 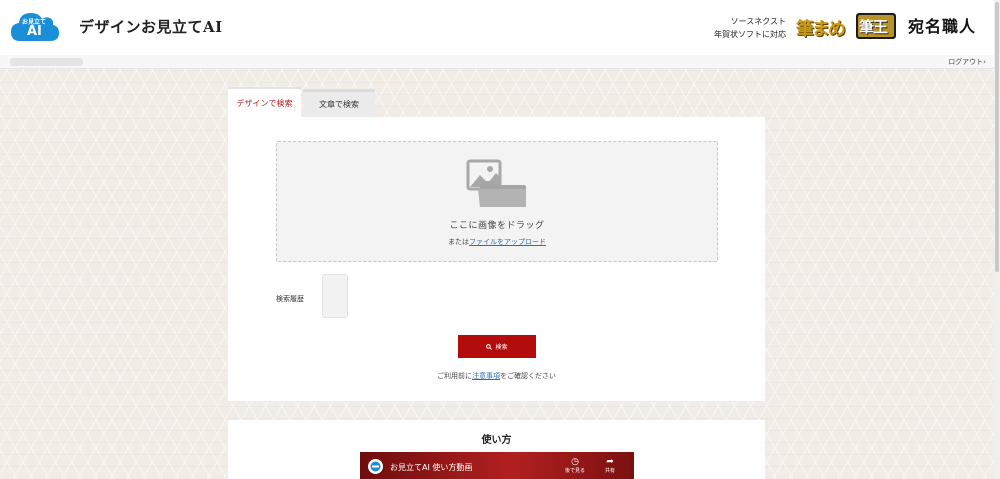 What do you see at coordinates (489, 346) in the screenshot?
I see `search-icon` at bounding box center [489, 346].